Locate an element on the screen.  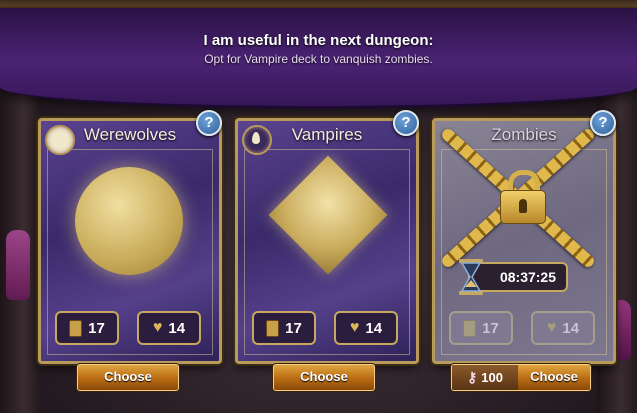
deck-name: Vampires is located at coordinates (327, 134).